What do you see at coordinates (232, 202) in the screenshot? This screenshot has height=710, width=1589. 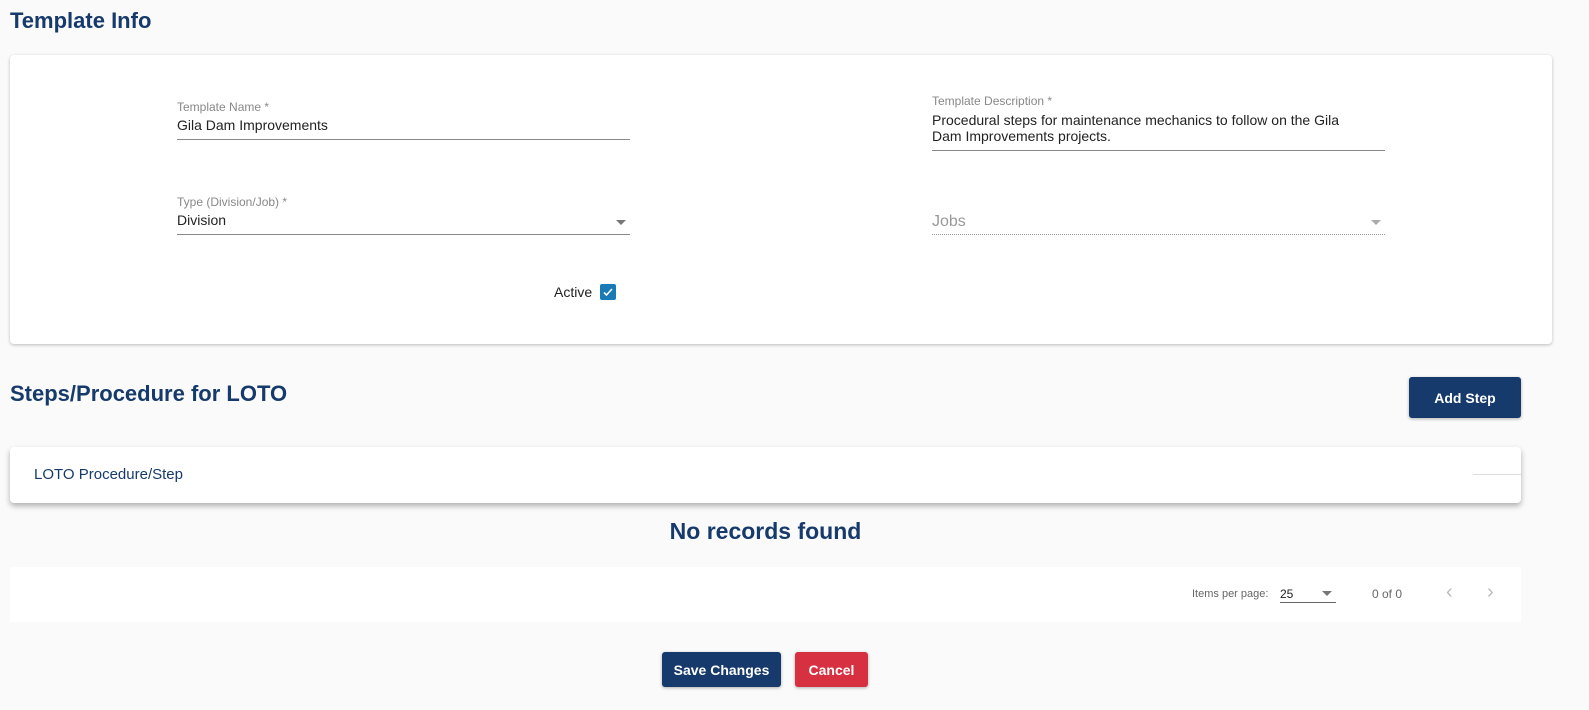 I see `type-label: Type (Division/Job) *` at bounding box center [232, 202].